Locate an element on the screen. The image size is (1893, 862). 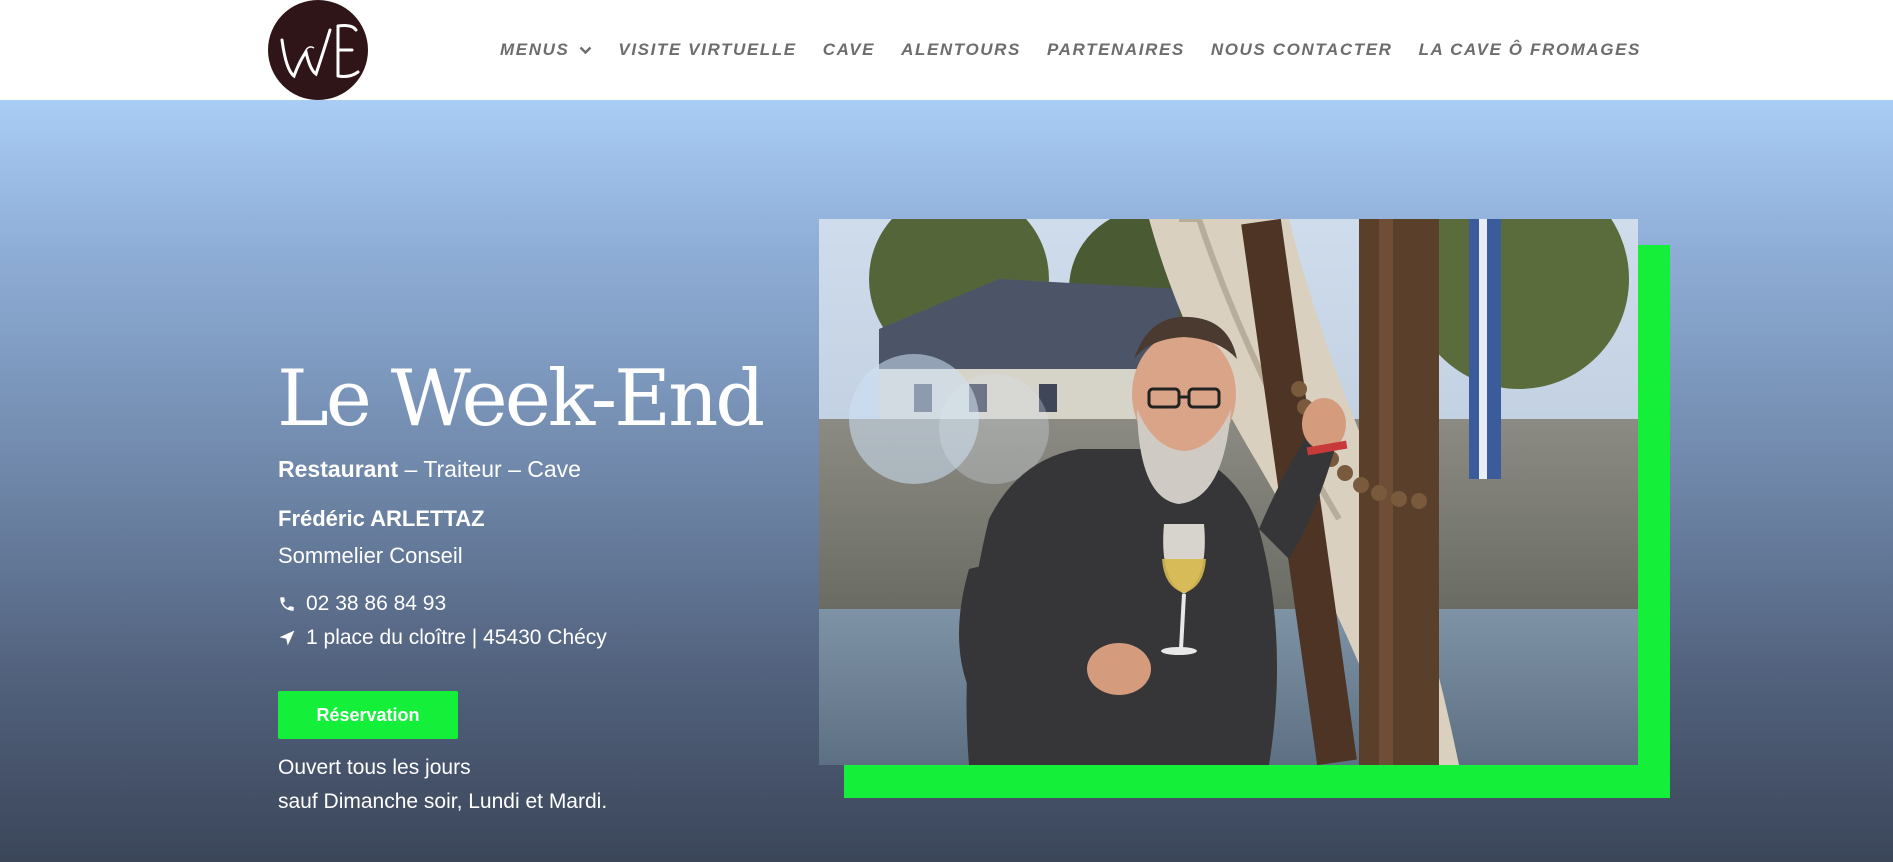
nav-item-label: PARTENAIRES is located at coordinates (1115, 49).